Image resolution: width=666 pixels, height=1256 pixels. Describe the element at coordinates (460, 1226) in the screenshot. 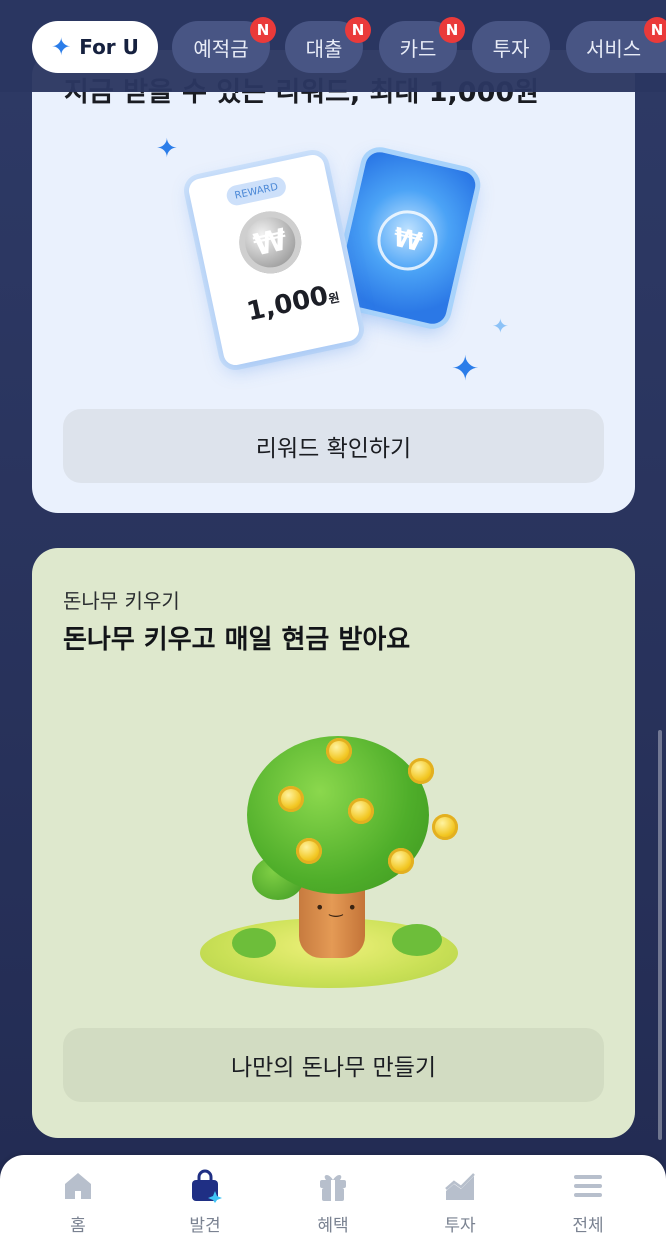

I see `nav-label: 투자` at that location.